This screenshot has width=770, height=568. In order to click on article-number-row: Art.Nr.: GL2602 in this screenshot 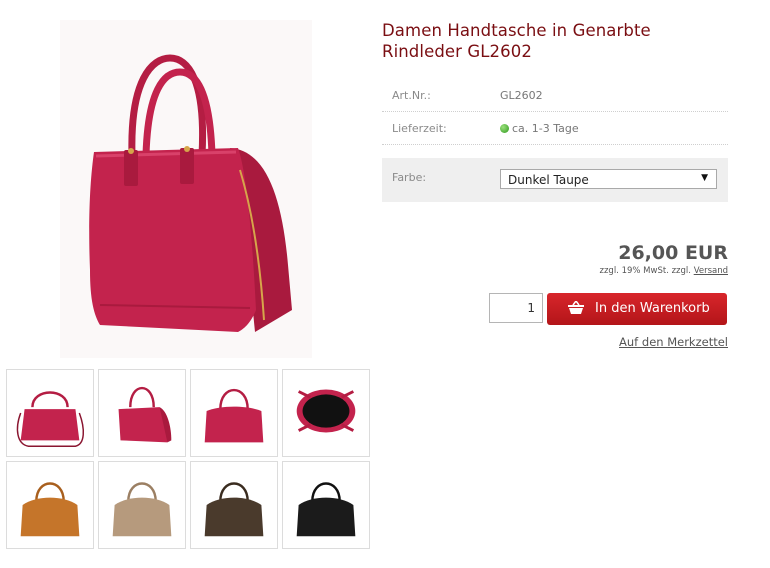, I will do `click(555, 95)`.